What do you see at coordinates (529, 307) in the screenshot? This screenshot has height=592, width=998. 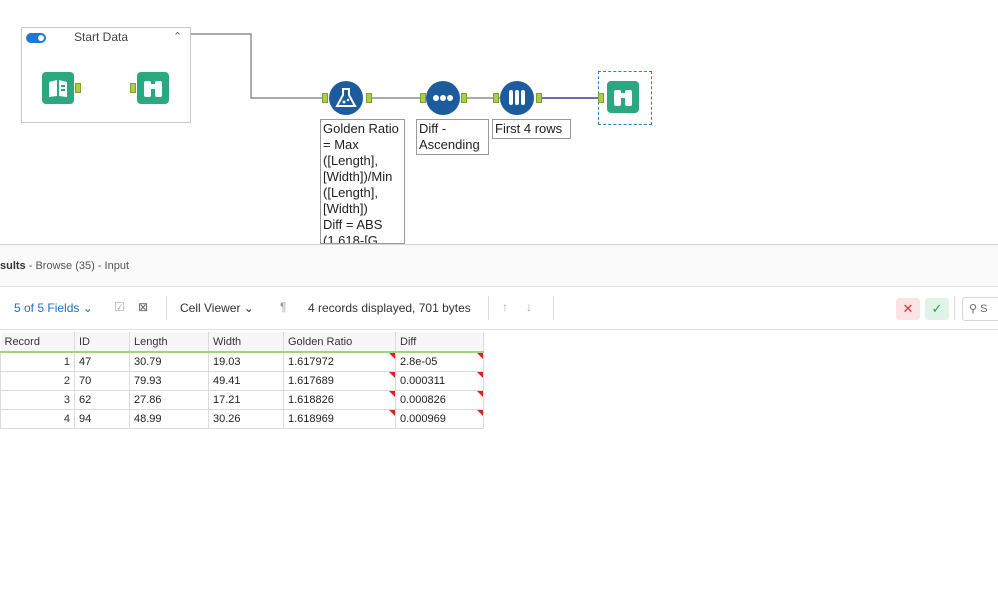 I see `arrow-down-icon: ↓` at bounding box center [529, 307].